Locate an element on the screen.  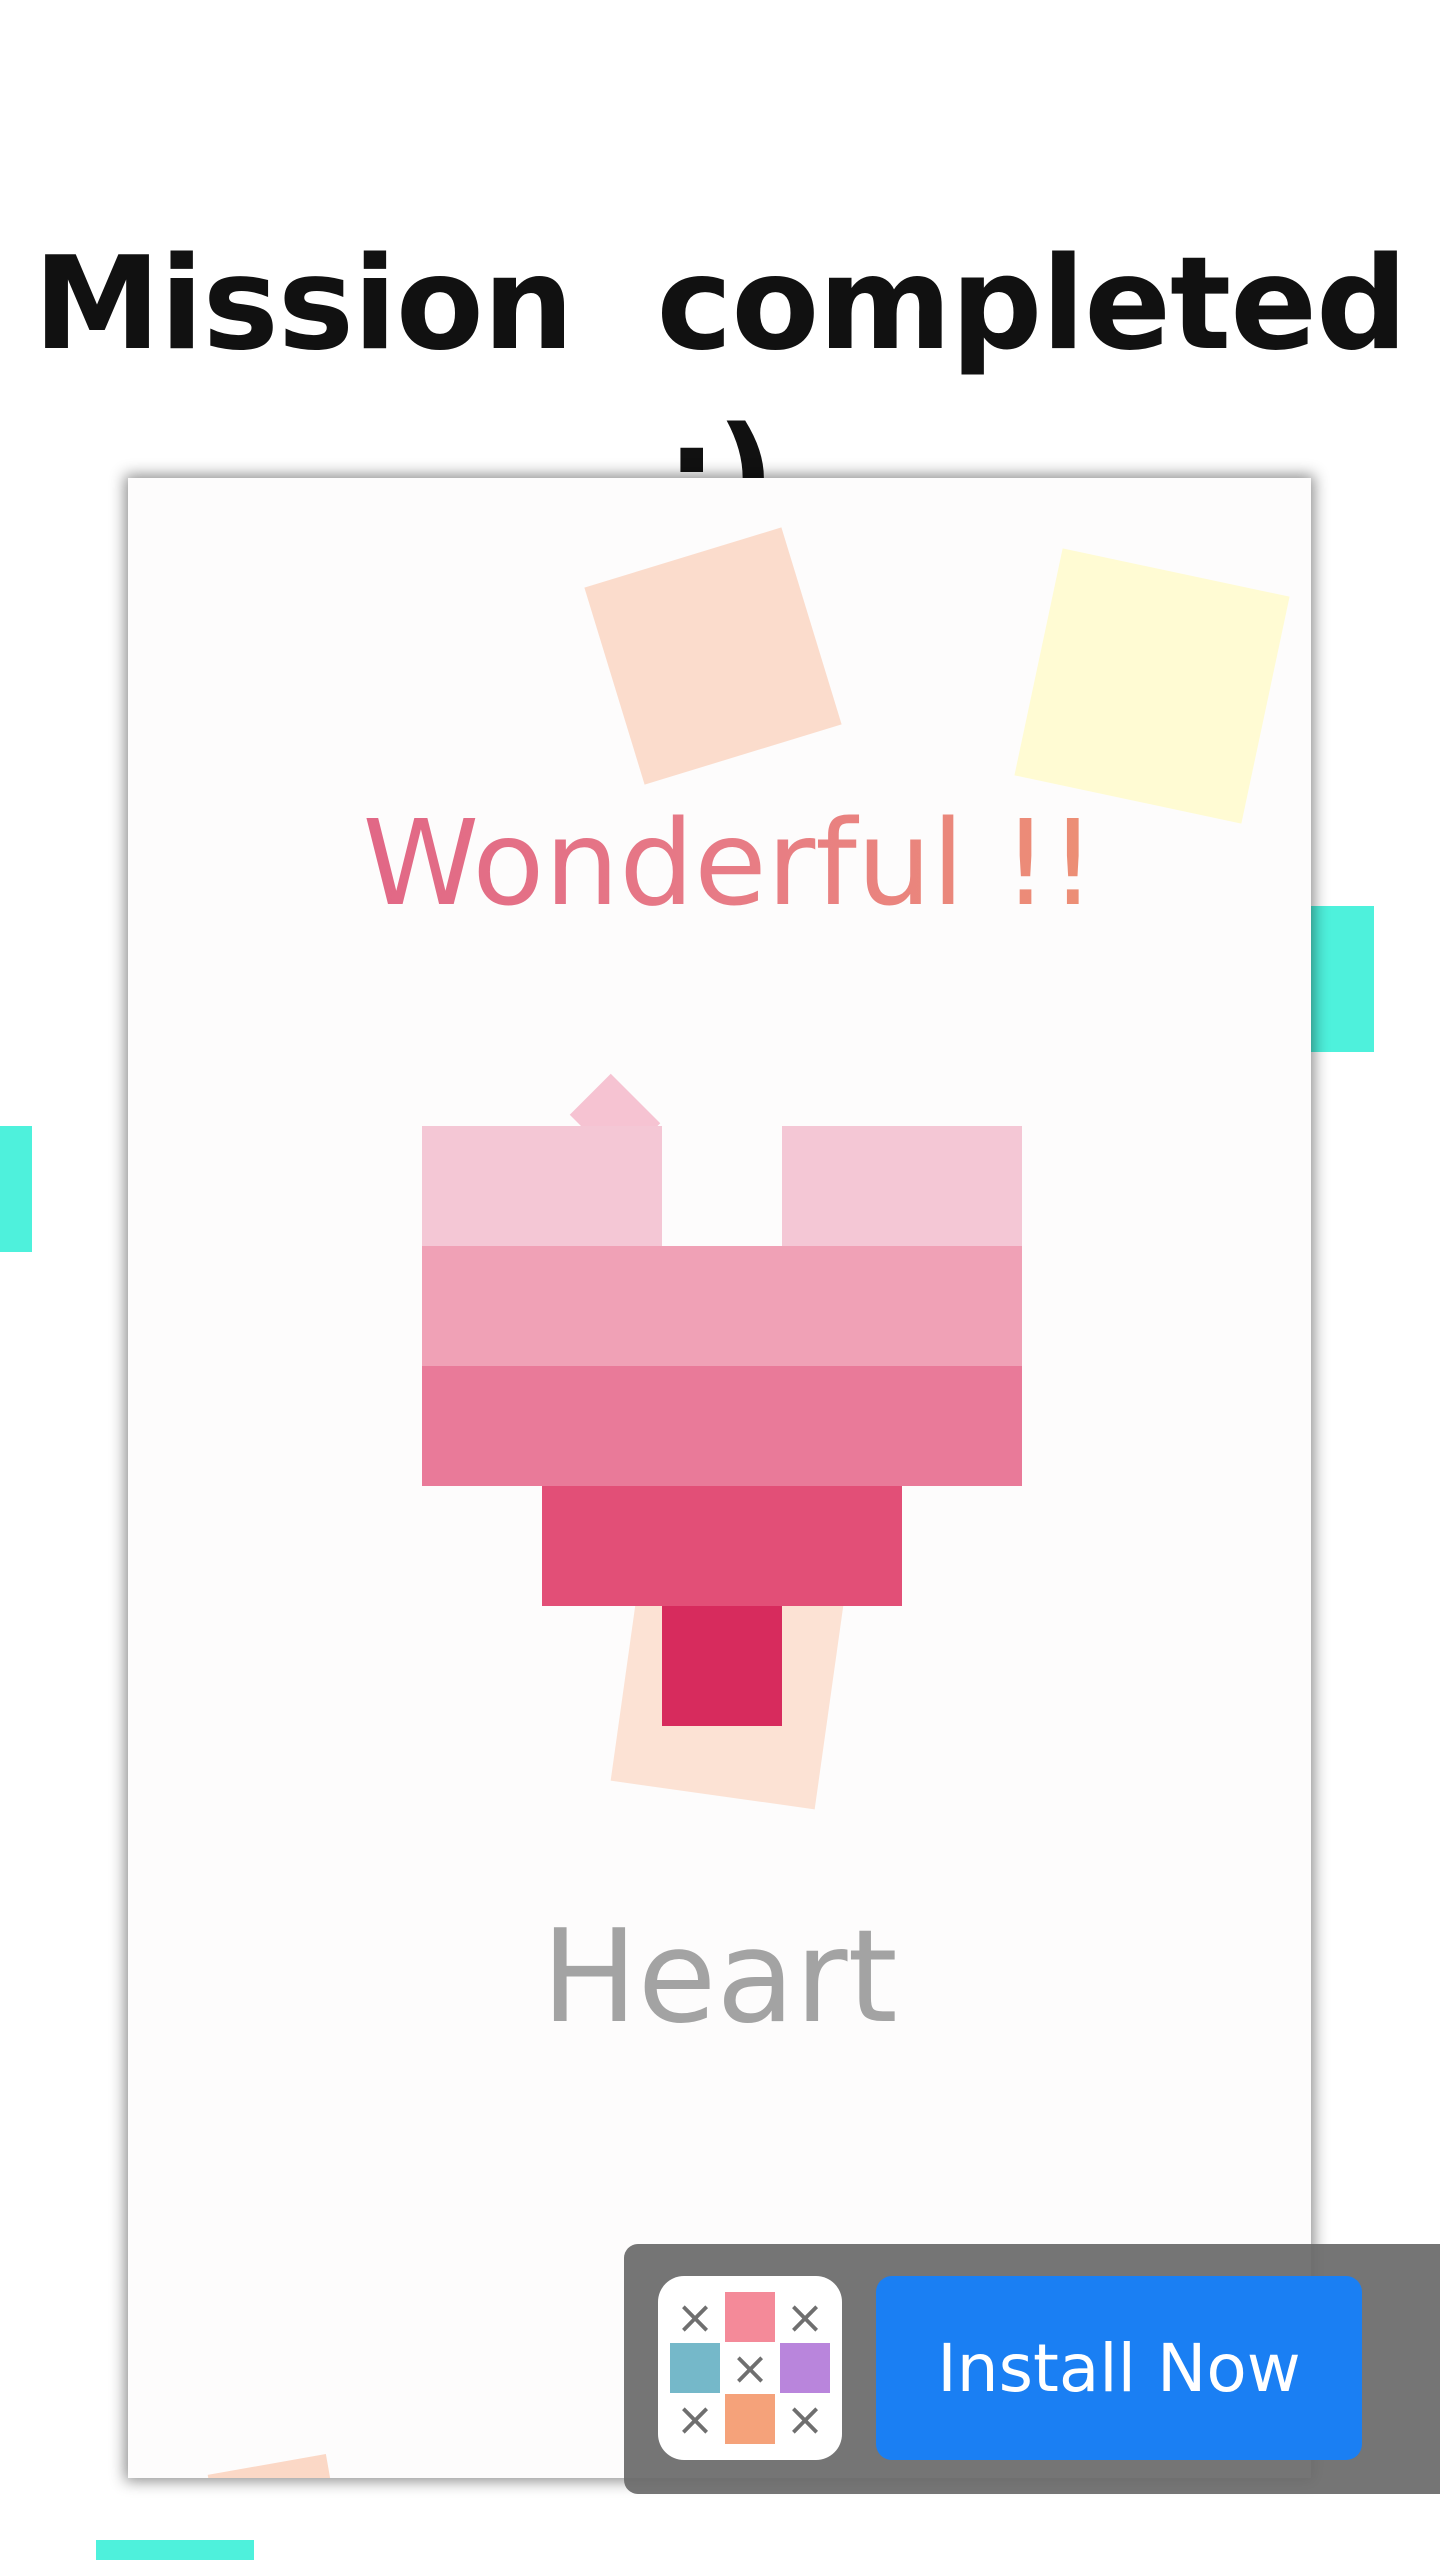
app-icon: × × × × × is located at coordinates (750, 2368).